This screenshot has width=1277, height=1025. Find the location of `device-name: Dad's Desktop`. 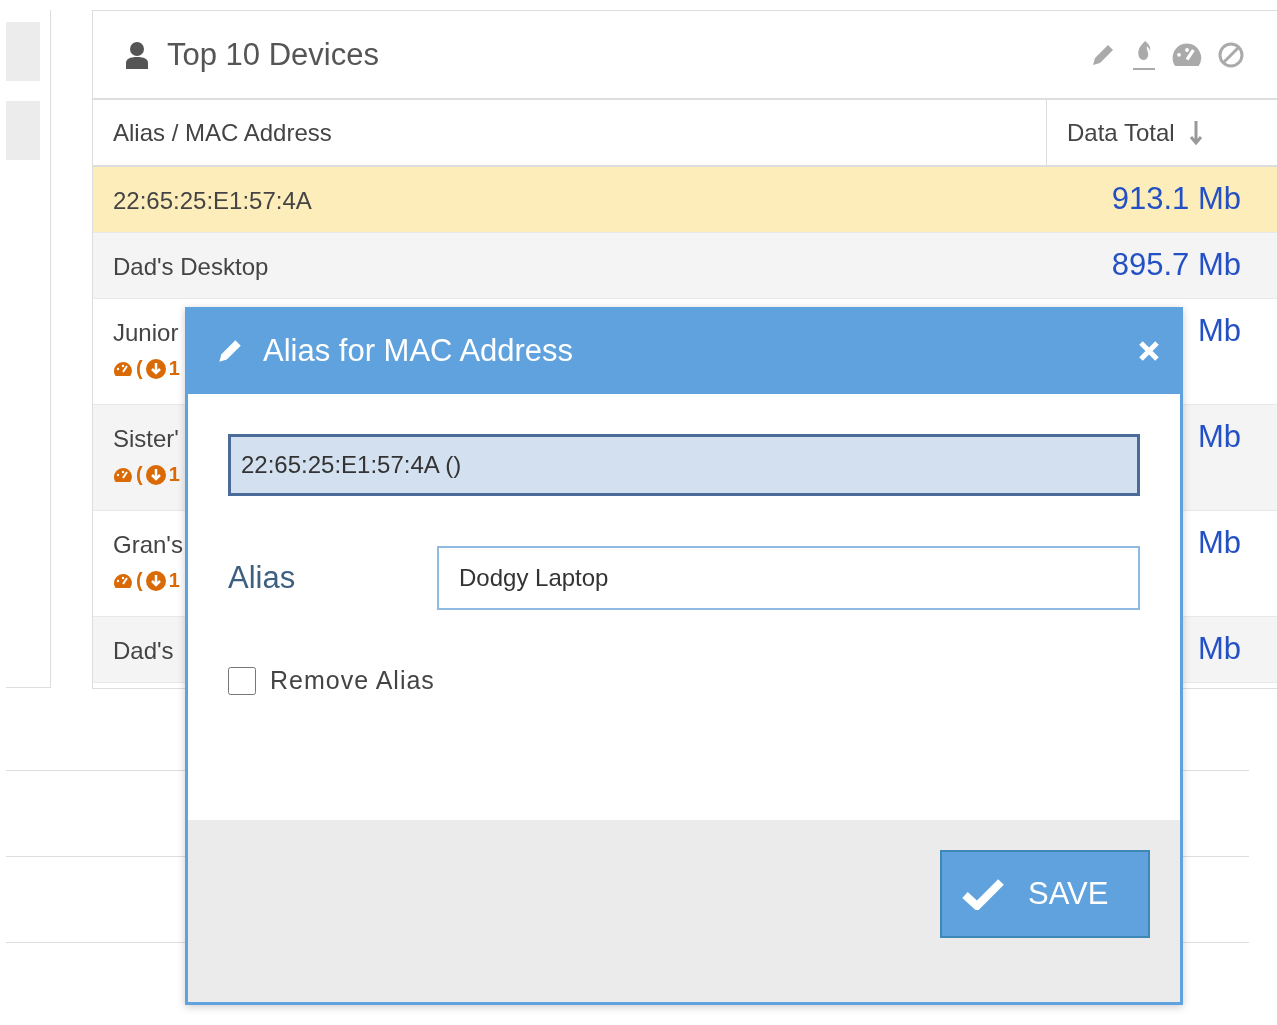

device-name: Dad's Desktop is located at coordinates (191, 267).